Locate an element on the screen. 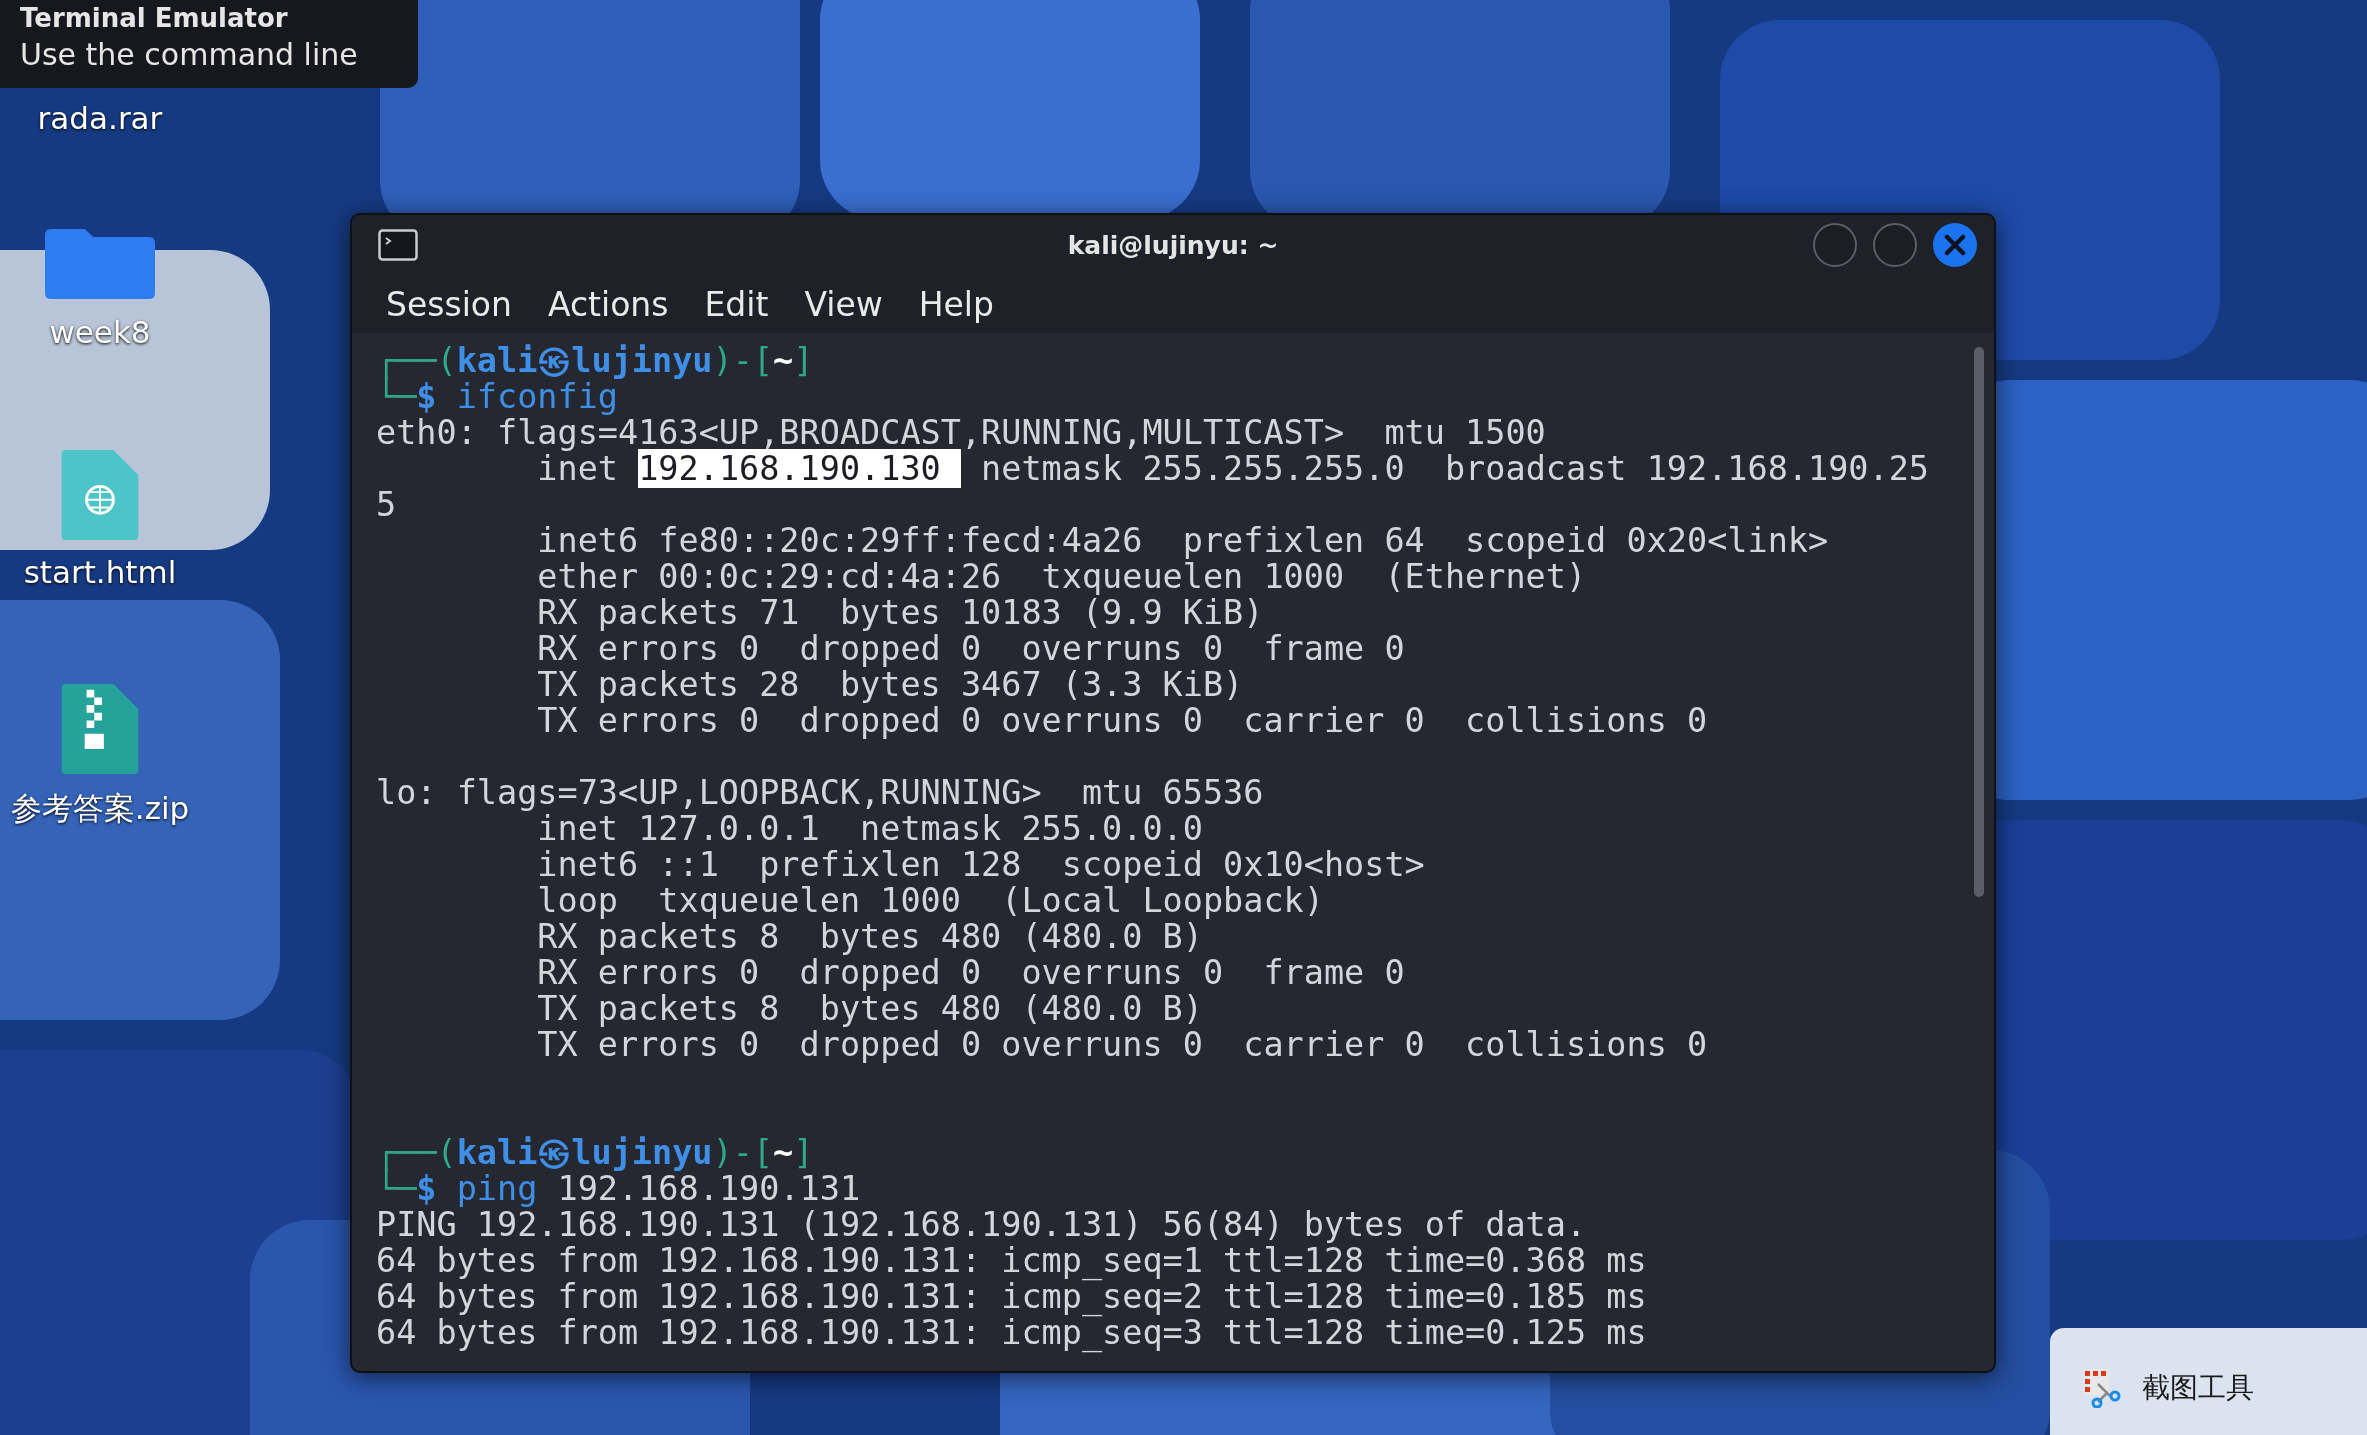  scissors-icon is located at coordinates (2102, 1388).